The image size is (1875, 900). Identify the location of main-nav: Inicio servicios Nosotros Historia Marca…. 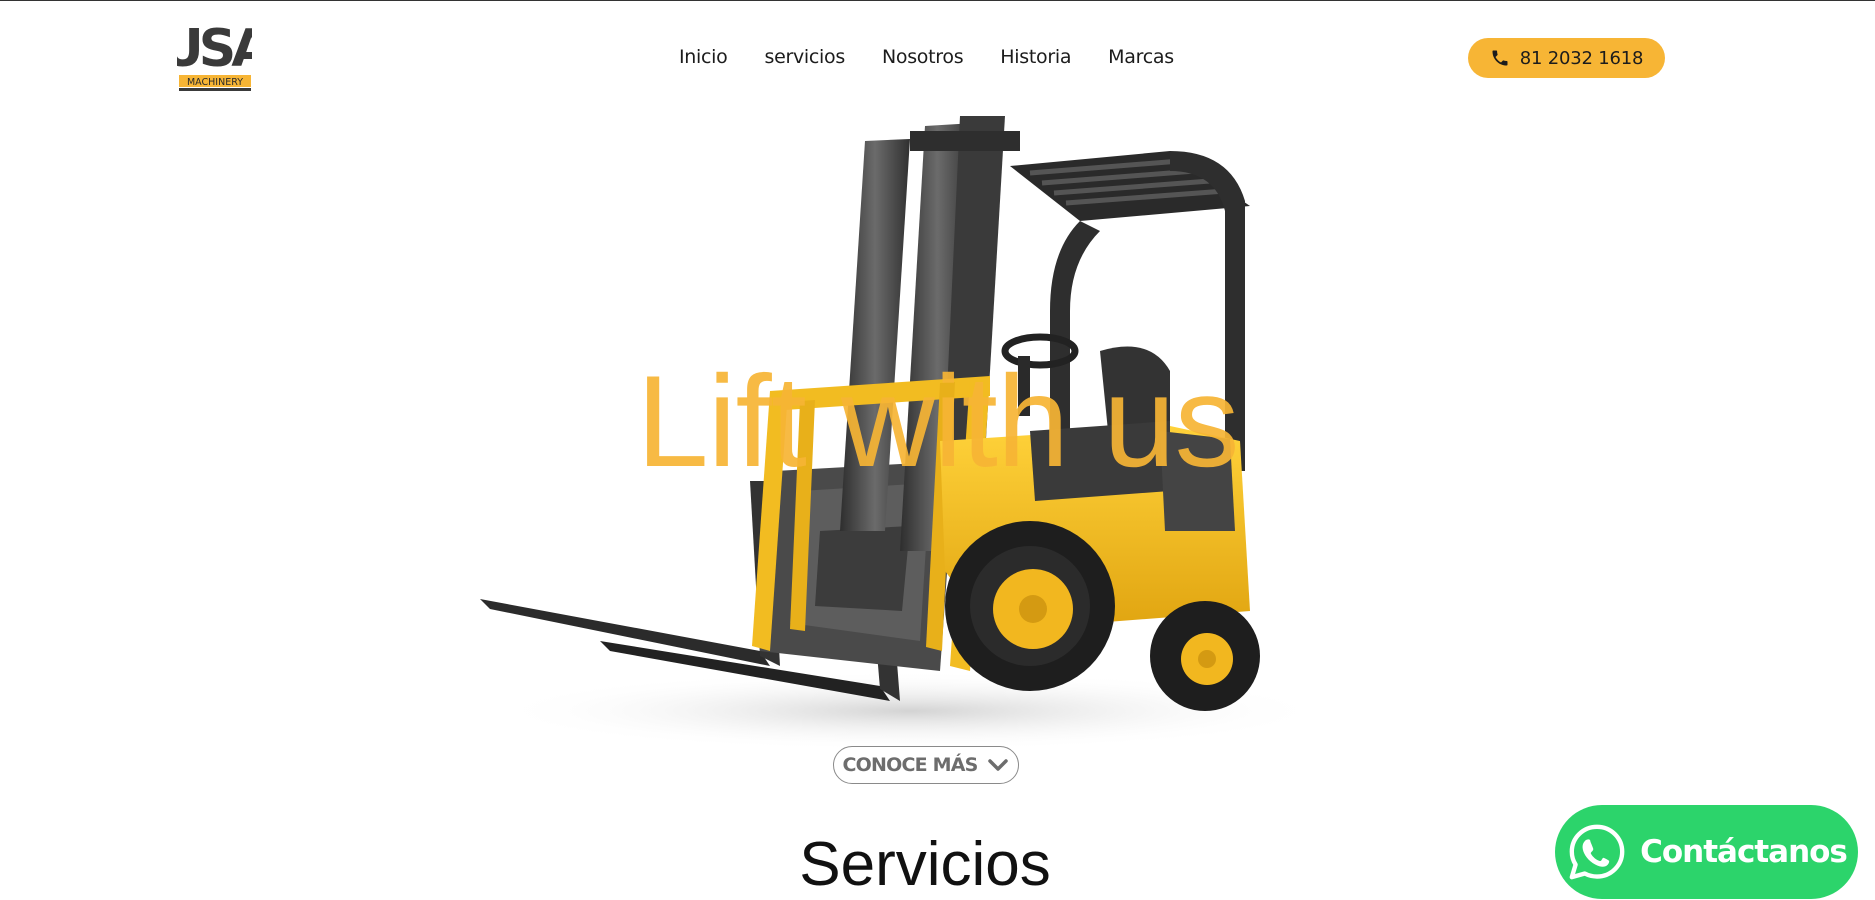
(945, 57).